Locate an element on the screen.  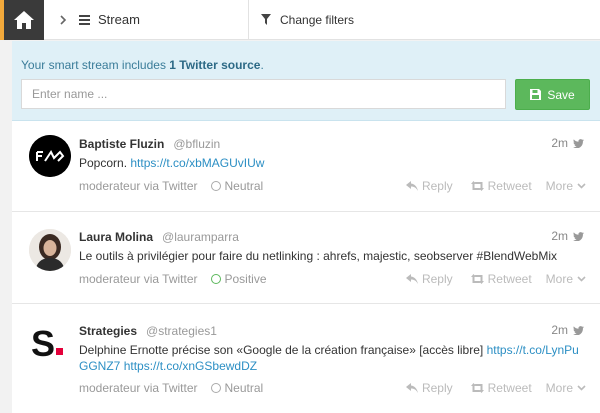
stream-label: Stream is located at coordinates (119, 19).